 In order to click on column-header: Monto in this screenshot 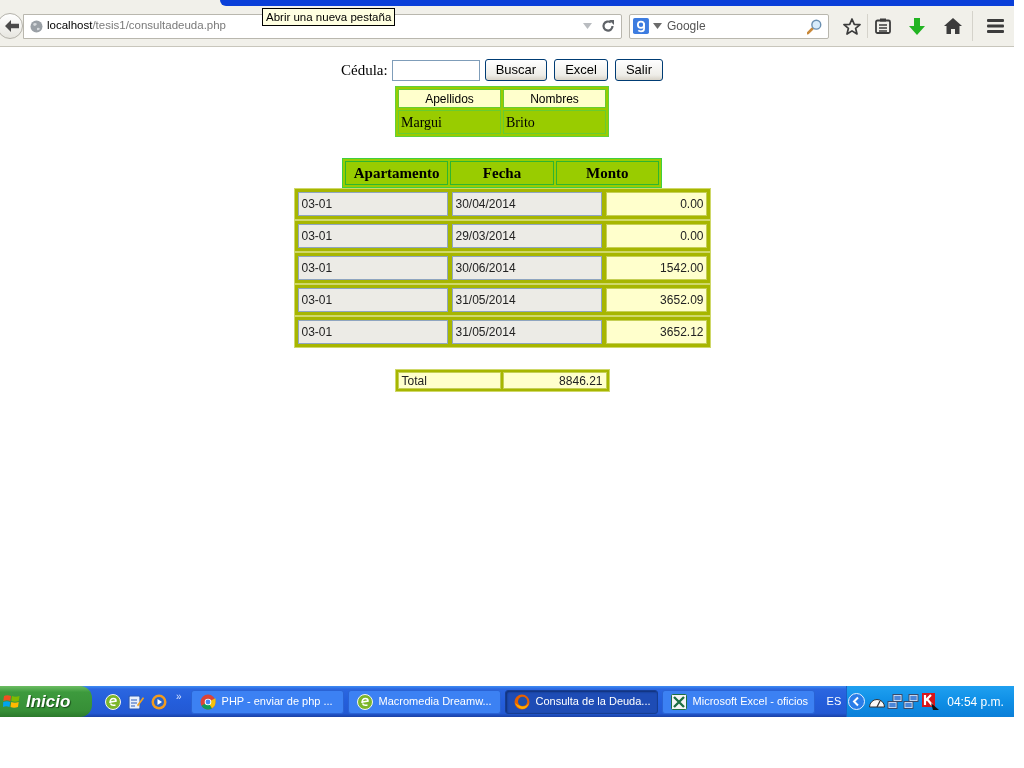, I will do `click(607, 173)`.